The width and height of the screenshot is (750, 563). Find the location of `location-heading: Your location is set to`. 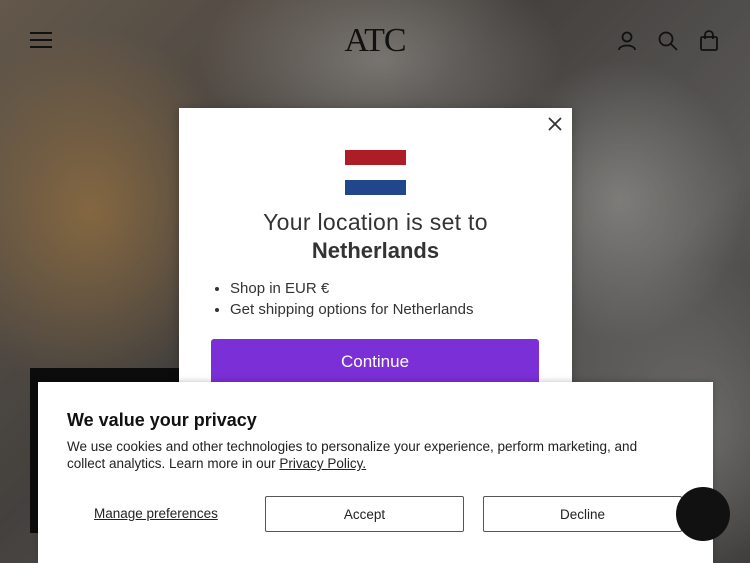

location-heading: Your location is set to is located at coordinates (375, 222).